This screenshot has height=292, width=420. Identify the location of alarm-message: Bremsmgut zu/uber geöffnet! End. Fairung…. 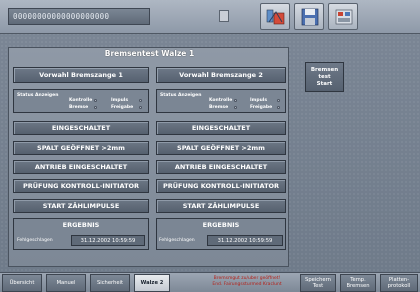
(247, 281).